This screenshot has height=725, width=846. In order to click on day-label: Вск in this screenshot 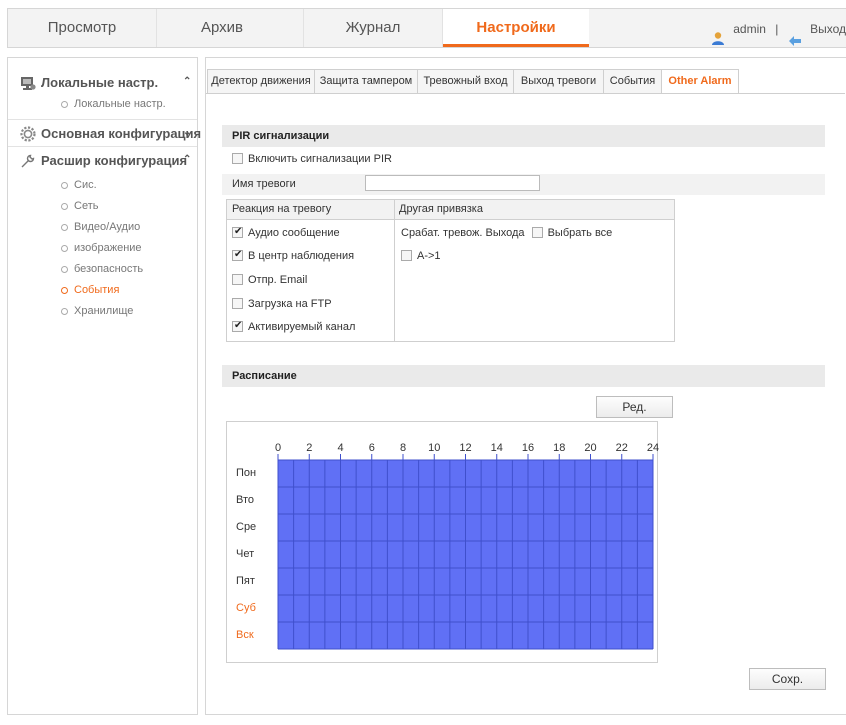, I will do `click(245, 634)`.